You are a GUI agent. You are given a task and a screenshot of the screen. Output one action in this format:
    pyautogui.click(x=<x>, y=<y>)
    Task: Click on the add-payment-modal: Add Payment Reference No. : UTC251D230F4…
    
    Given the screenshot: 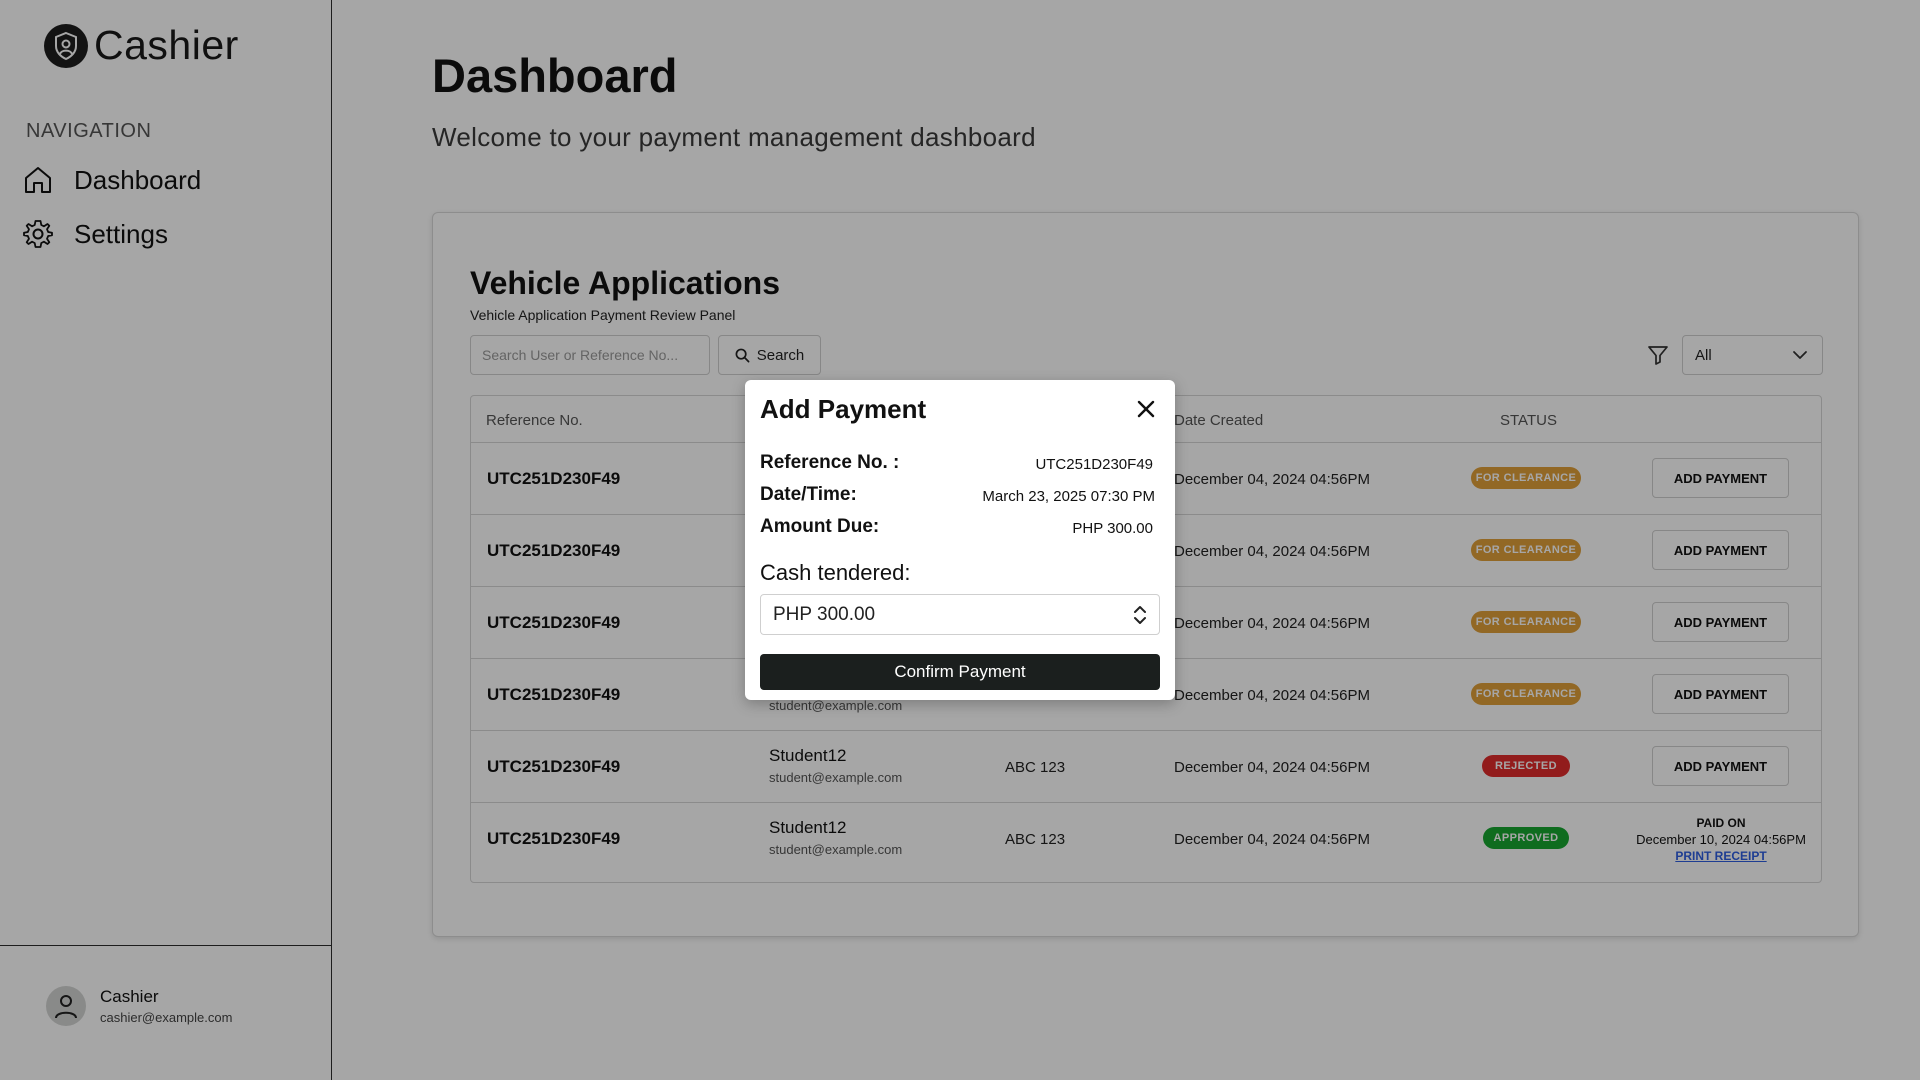 What is the action you would take?
    pyautogui.click(x=960, y=540)
    